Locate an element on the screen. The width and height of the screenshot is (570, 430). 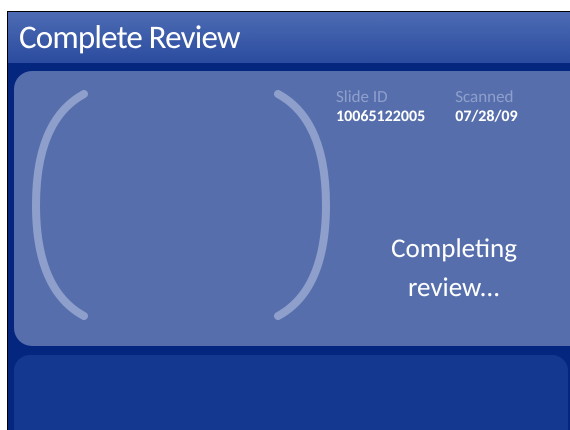
page-title: Complete Review is located at coordinates (129, 37).